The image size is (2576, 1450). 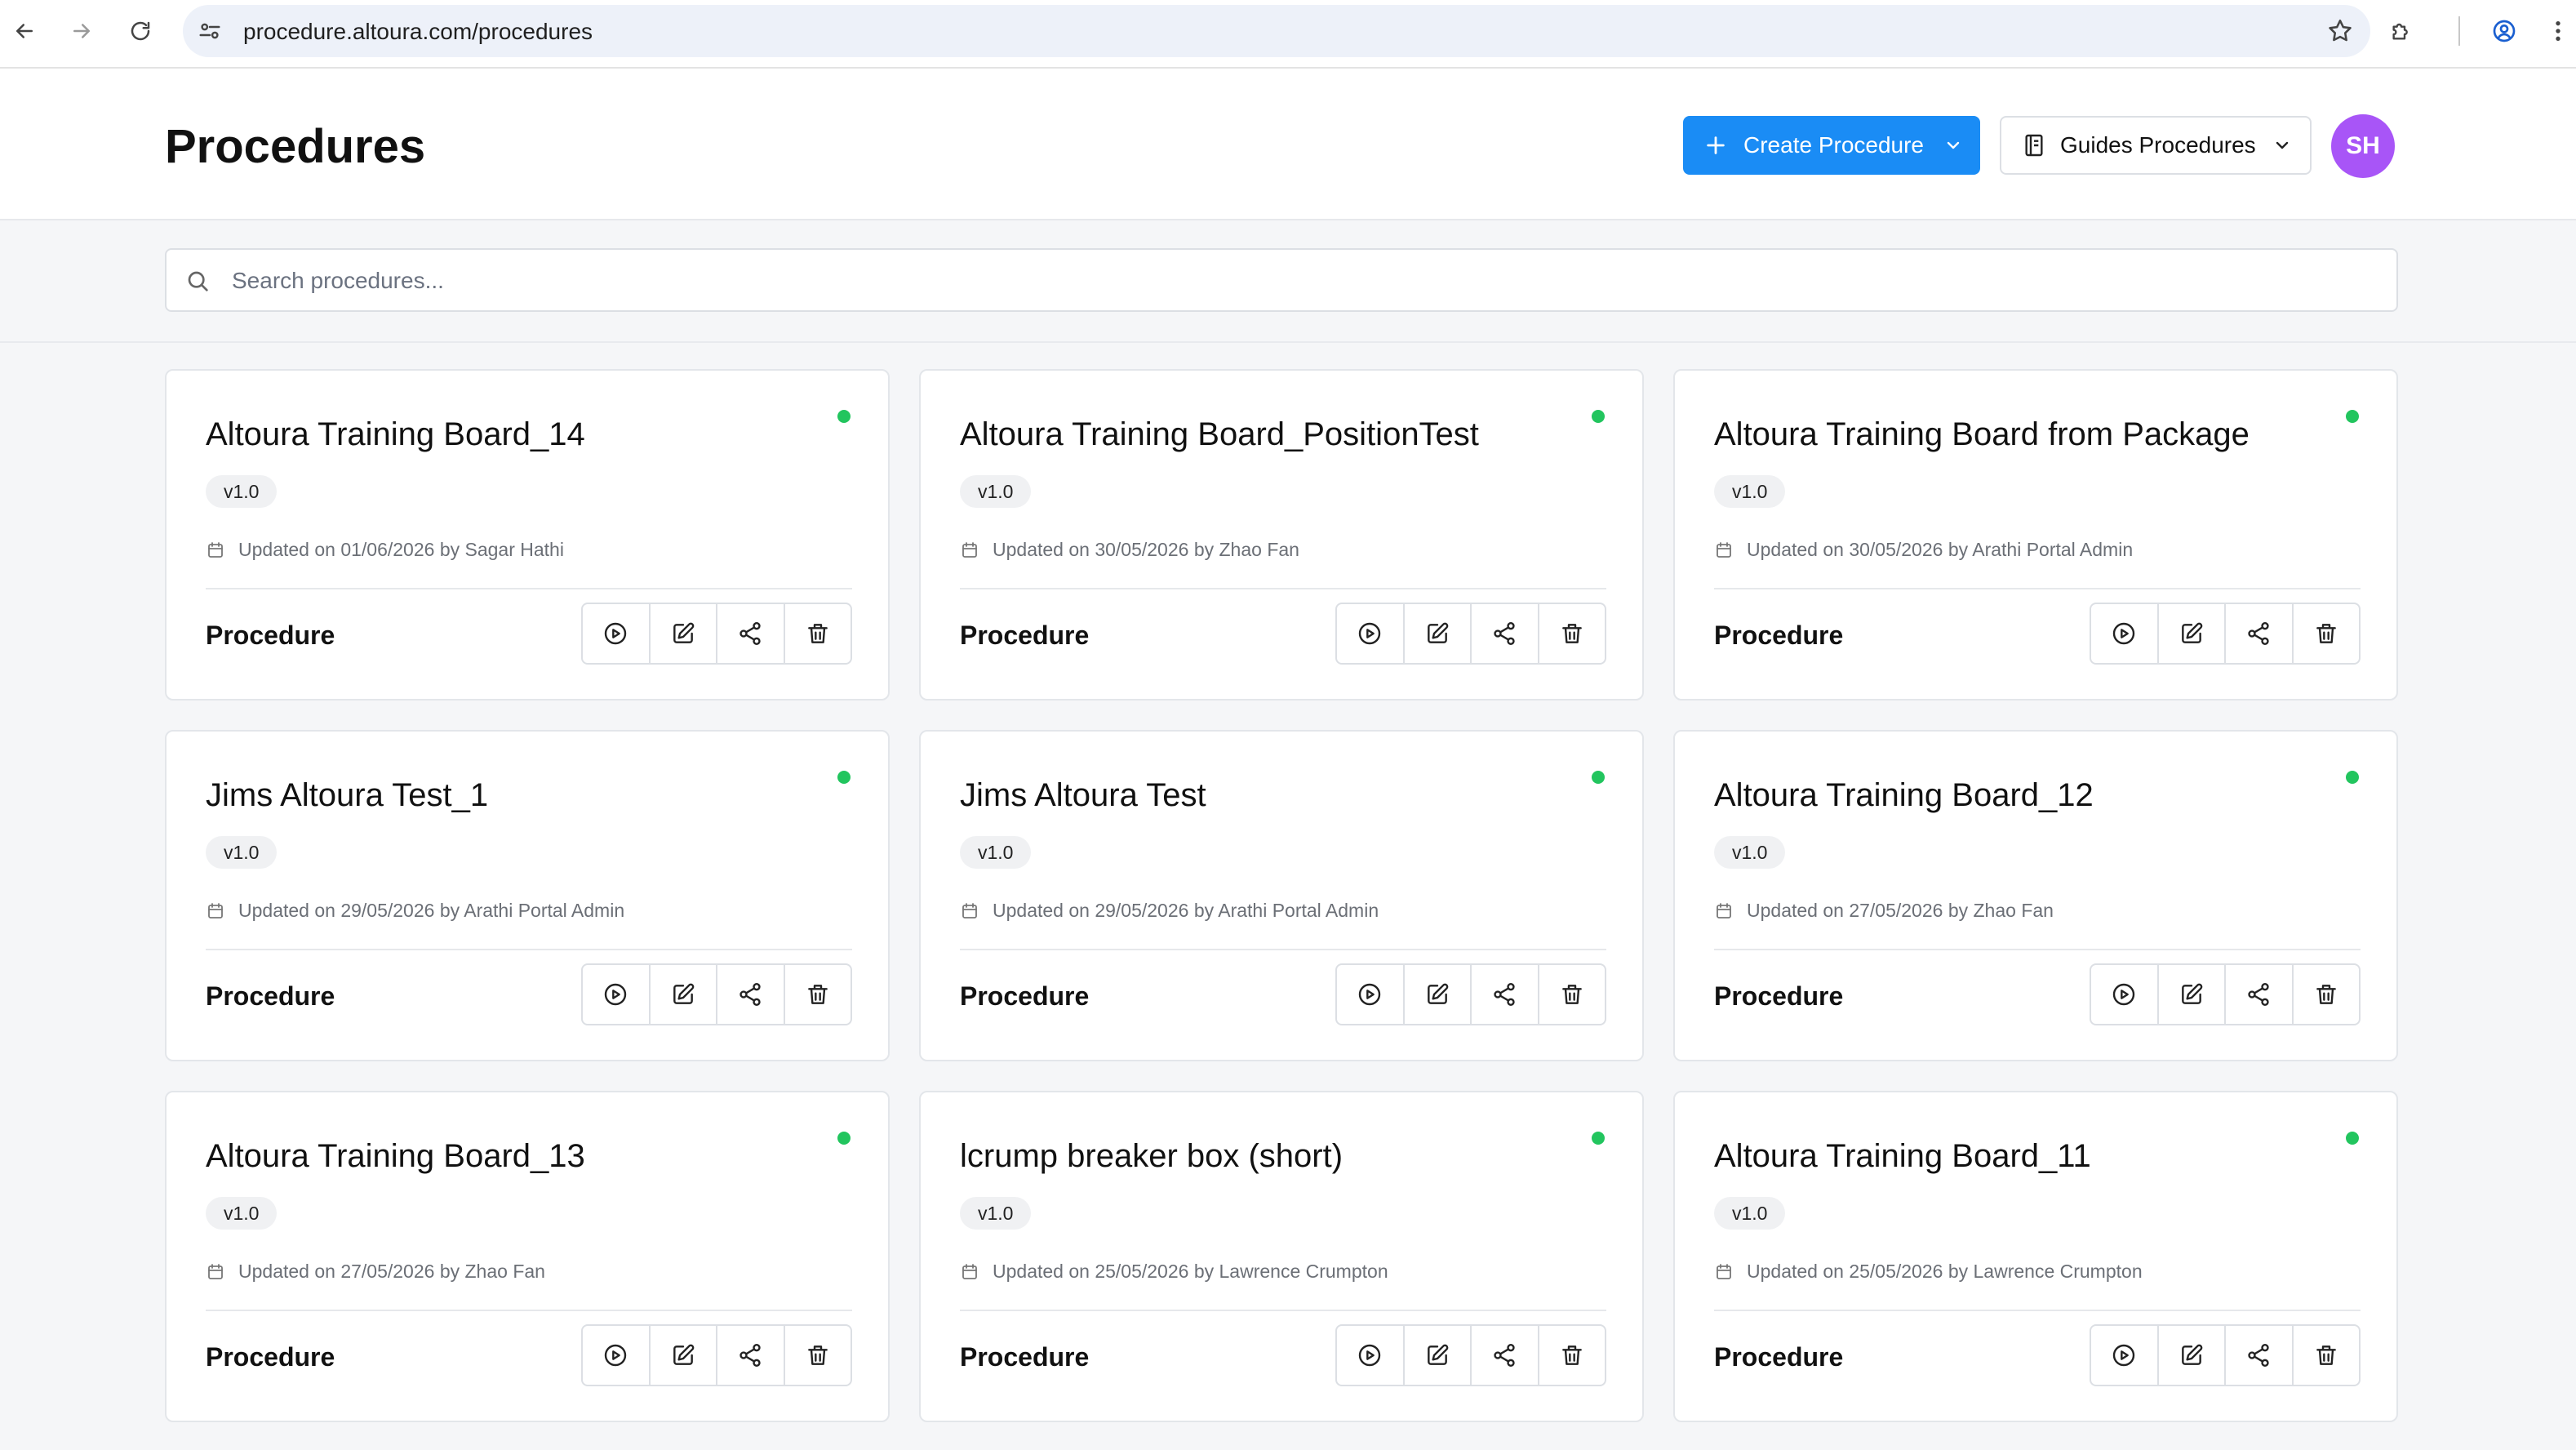 What do you see at coordinates (1219, 434) in the screenshot?
I see `procedure-title: Altoura Training Board_PositionTest` at bounding box center [1219, 434].